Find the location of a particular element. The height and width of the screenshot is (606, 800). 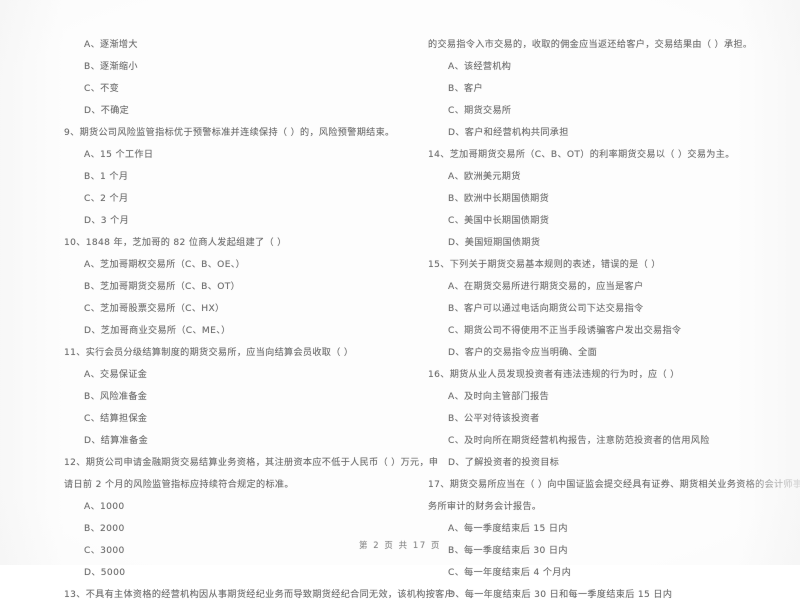

right-option-line: A、欧洲美元期货 is located at coordinates (484, 177).